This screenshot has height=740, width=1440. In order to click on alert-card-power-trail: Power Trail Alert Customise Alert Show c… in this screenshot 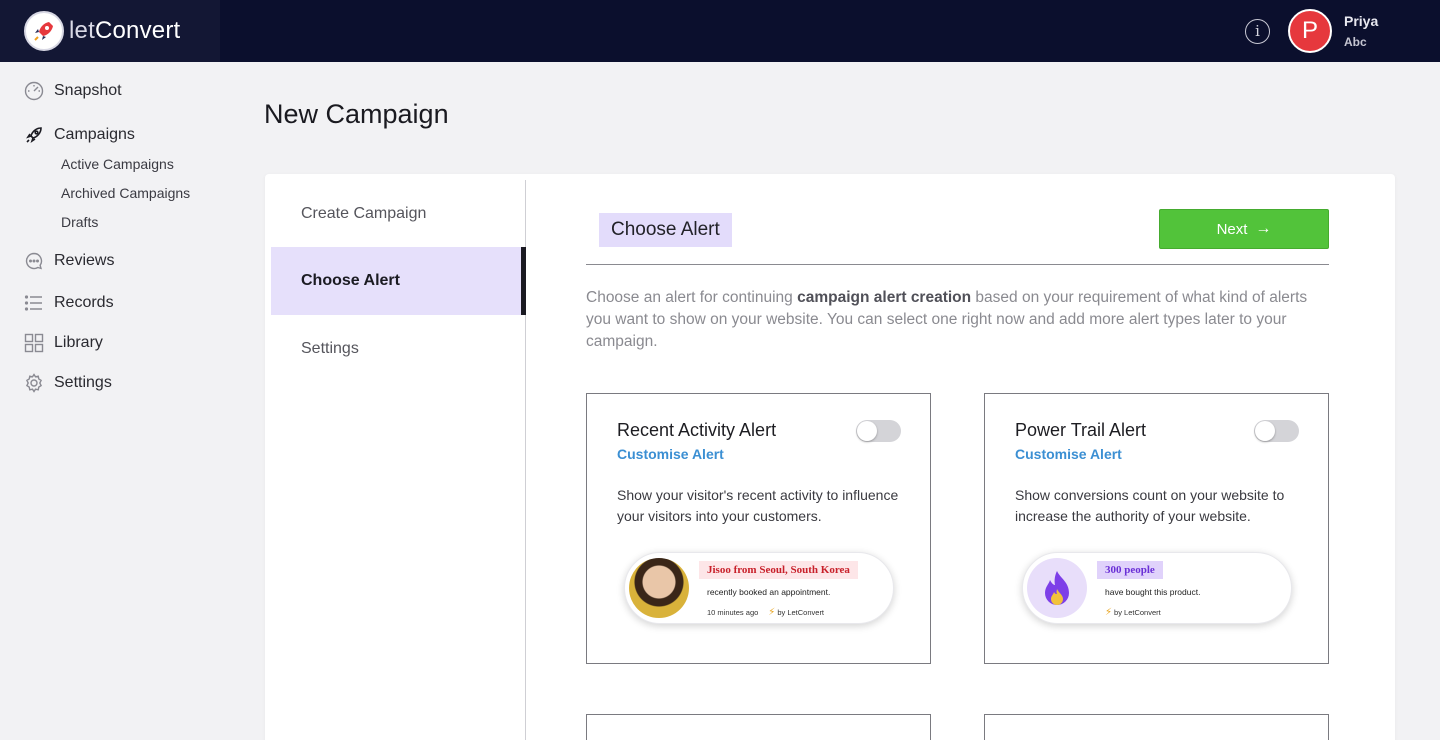, I will do `click(1156, 528)`.